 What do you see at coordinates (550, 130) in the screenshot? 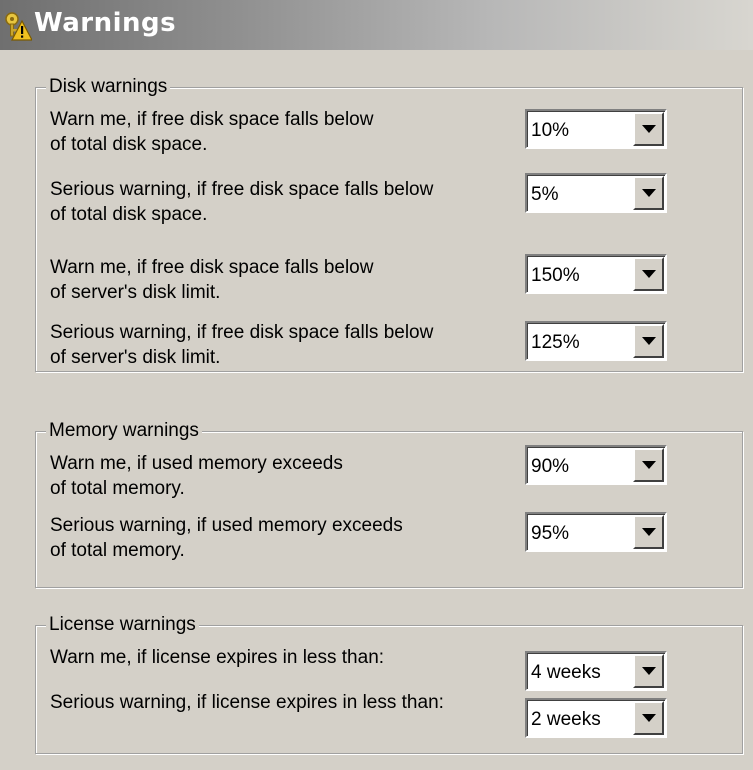
I see `select-value: 10%` at bounding box center [550, 130].